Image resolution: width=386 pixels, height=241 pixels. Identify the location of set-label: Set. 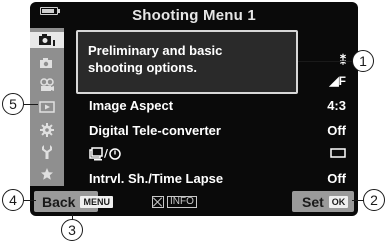
(313, 201).